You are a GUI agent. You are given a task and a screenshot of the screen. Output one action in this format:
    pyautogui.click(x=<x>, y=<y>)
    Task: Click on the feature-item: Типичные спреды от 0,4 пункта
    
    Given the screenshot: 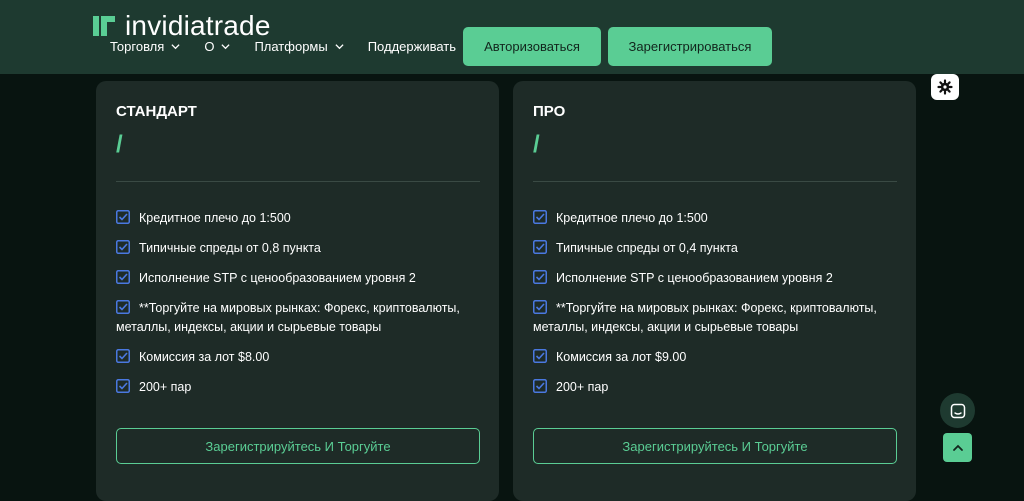 What is the action you would take?
    pyautogui.click(x=715, y=248)
    